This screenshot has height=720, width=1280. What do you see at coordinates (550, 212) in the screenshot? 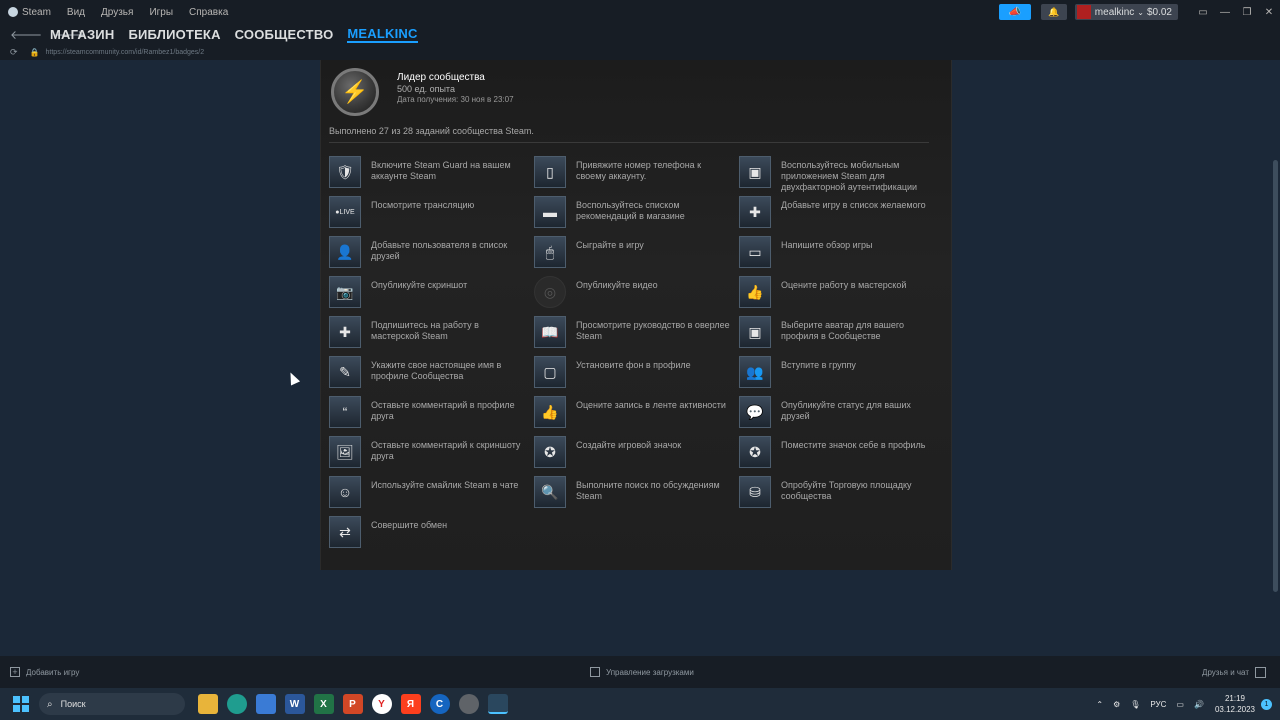
I see `queue-icon: ▬` at bounding box center [550, 212].